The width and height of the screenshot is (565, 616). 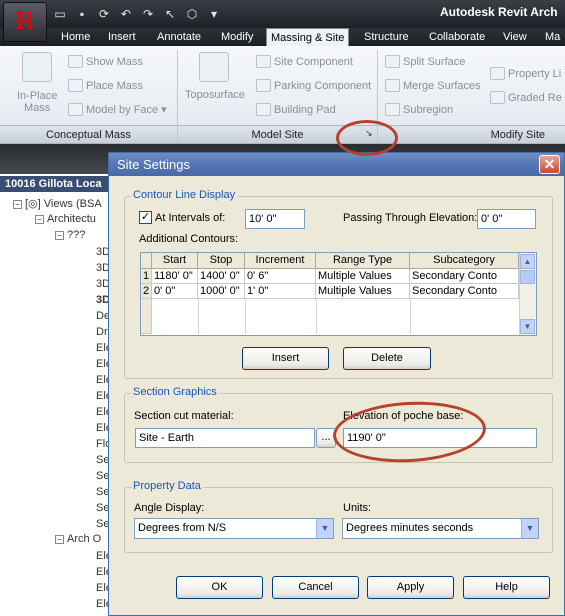 I want to click on tab-manage: Ma, so click(x=552, y=37).